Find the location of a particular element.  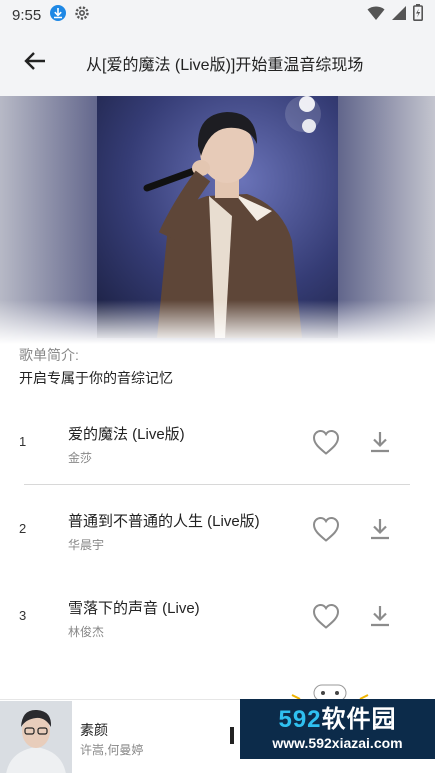

status-time: 9:55 is located at coordinates (27, 15).